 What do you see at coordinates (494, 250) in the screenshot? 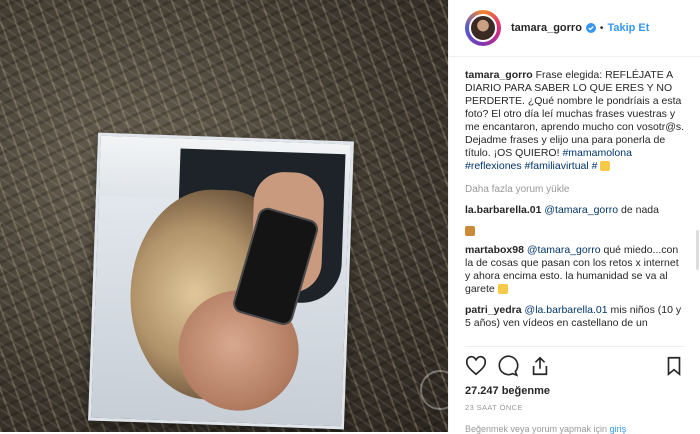
I see `comment-username: martabox98` at bounding box center [494, 250].